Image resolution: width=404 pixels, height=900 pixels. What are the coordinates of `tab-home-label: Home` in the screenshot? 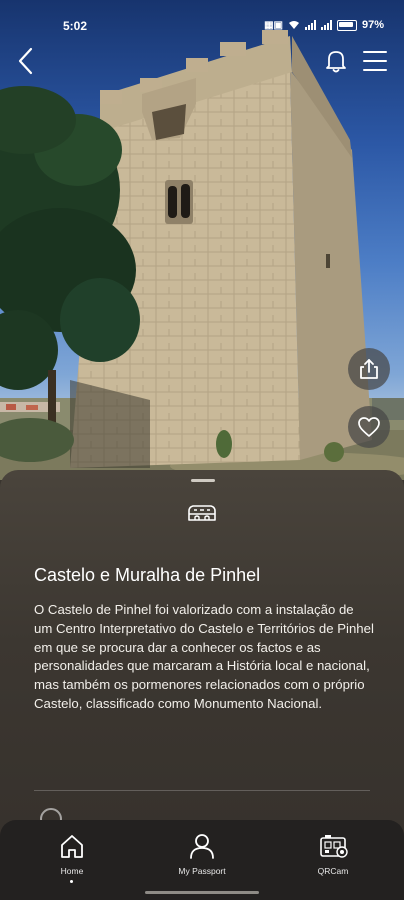 It's located at (72, 871).